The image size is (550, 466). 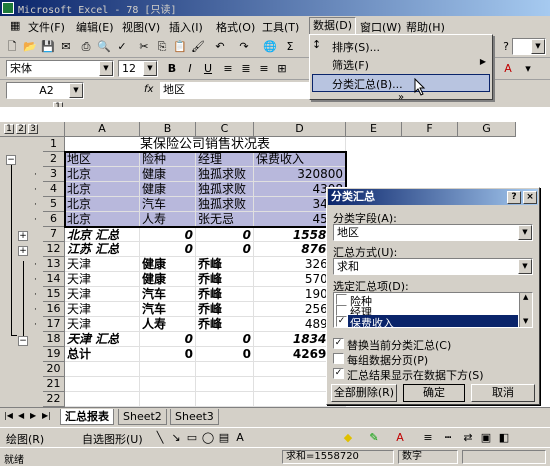 What do you see at coordinates (433, 266) in the screenshot?
I see `function-select: 求和 ▼` at bounding box center [433, 266].